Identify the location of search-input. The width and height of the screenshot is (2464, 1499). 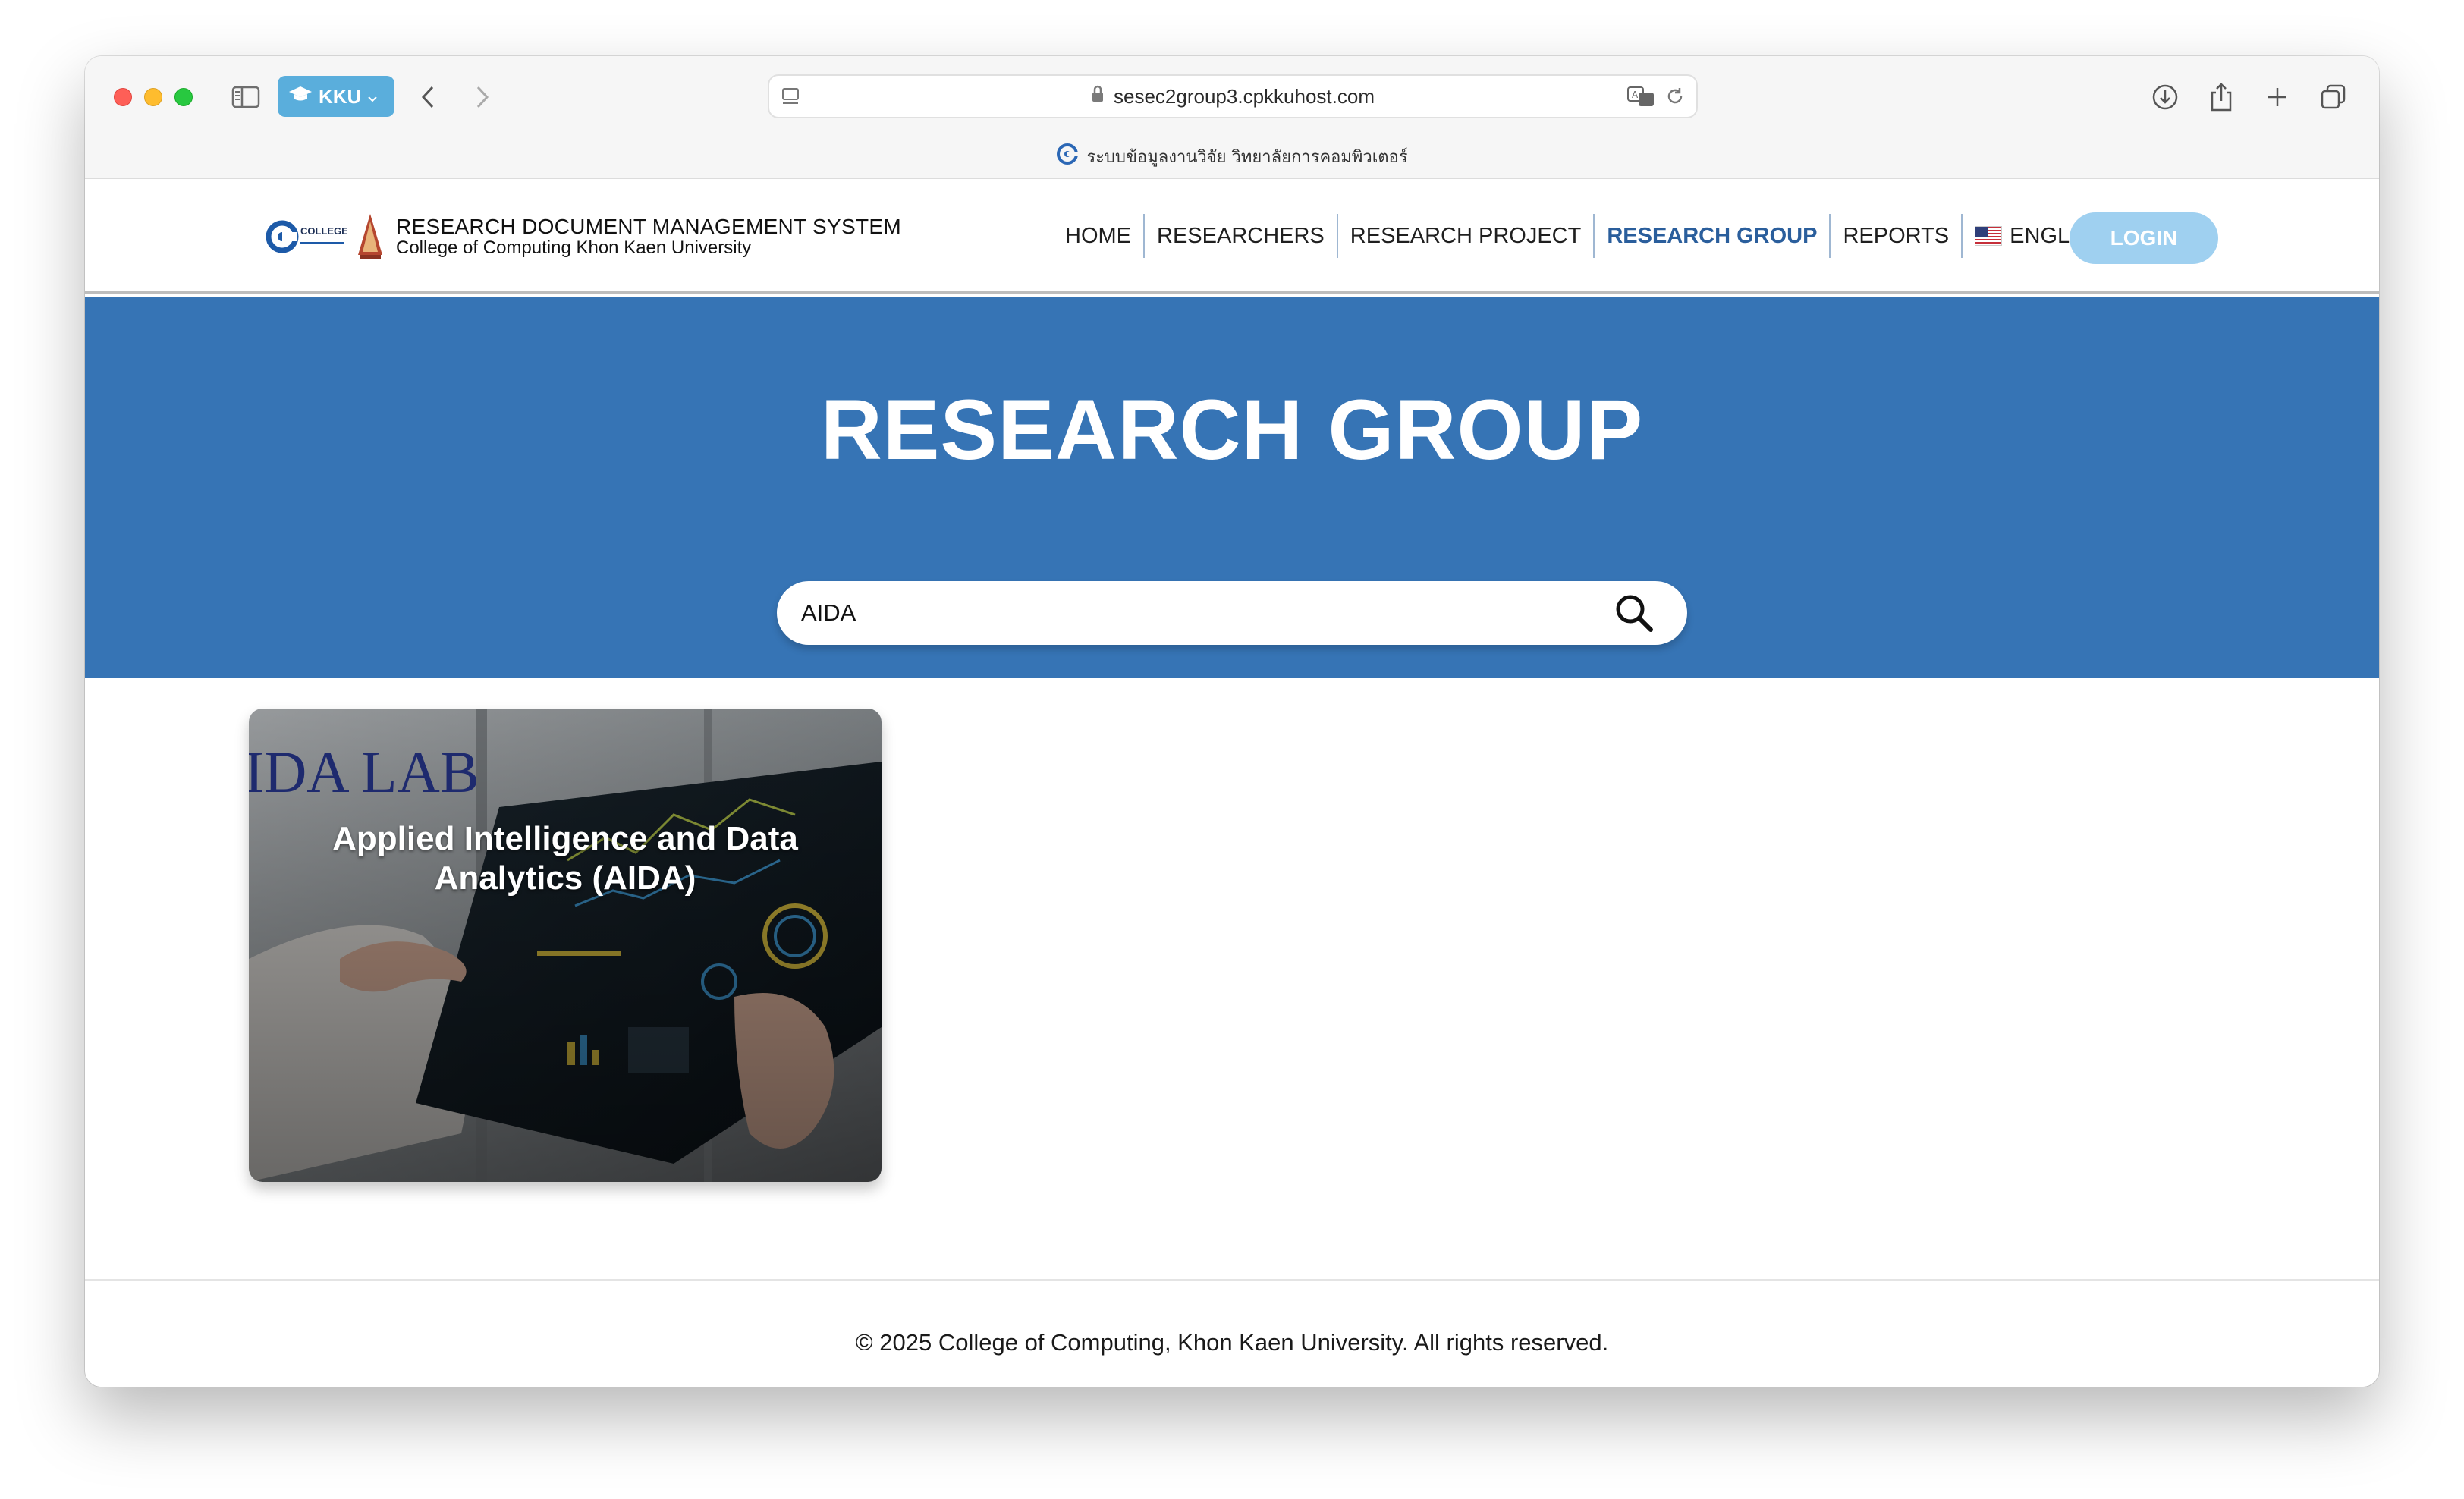
(1180, 613).